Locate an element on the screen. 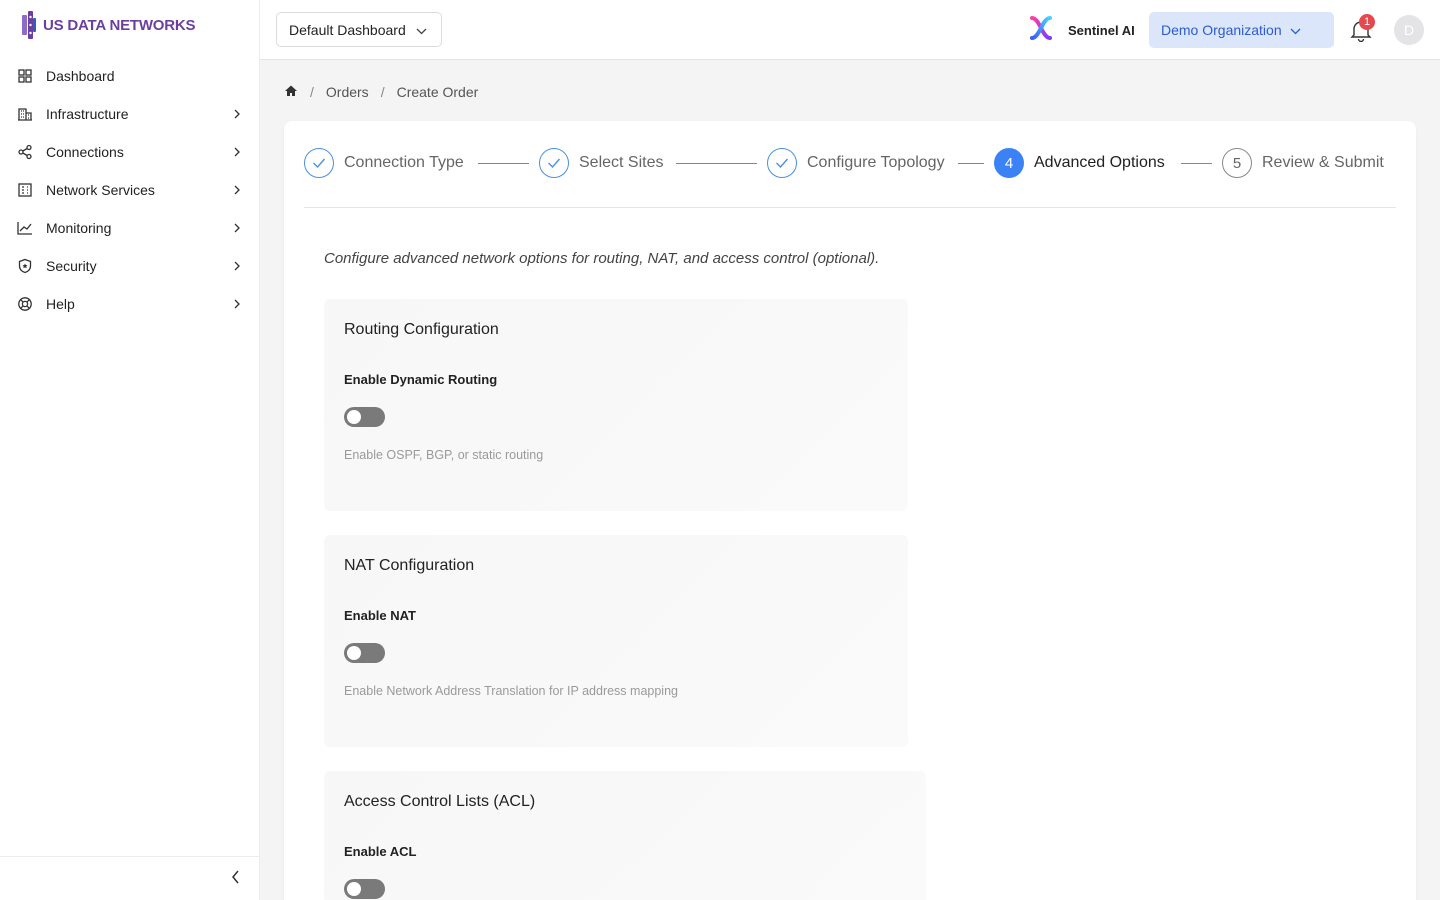 The height and width of the screenshot is (900, 1440). sidebar-item-label: Connections is located at coordinates (85, 152).